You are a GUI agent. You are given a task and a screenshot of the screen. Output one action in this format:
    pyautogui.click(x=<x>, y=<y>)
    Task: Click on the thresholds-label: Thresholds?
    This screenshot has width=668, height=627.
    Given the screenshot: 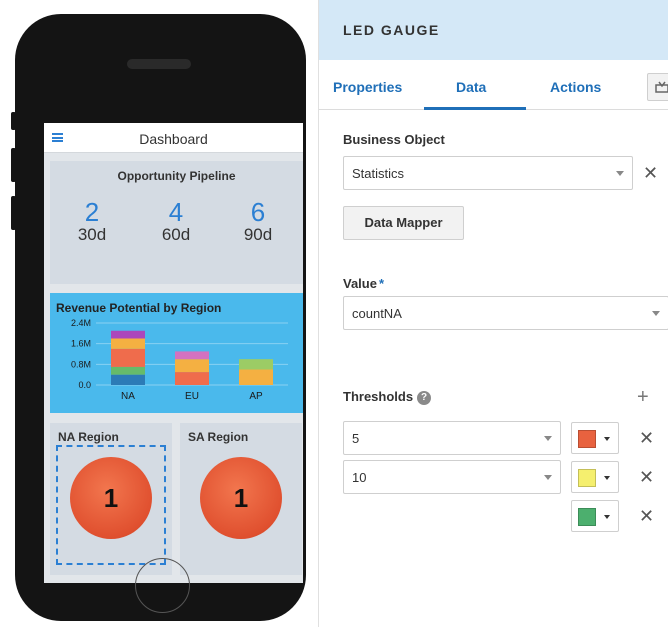 What is the action you would take?
    pyautogui.click(x=387, y=397)
    